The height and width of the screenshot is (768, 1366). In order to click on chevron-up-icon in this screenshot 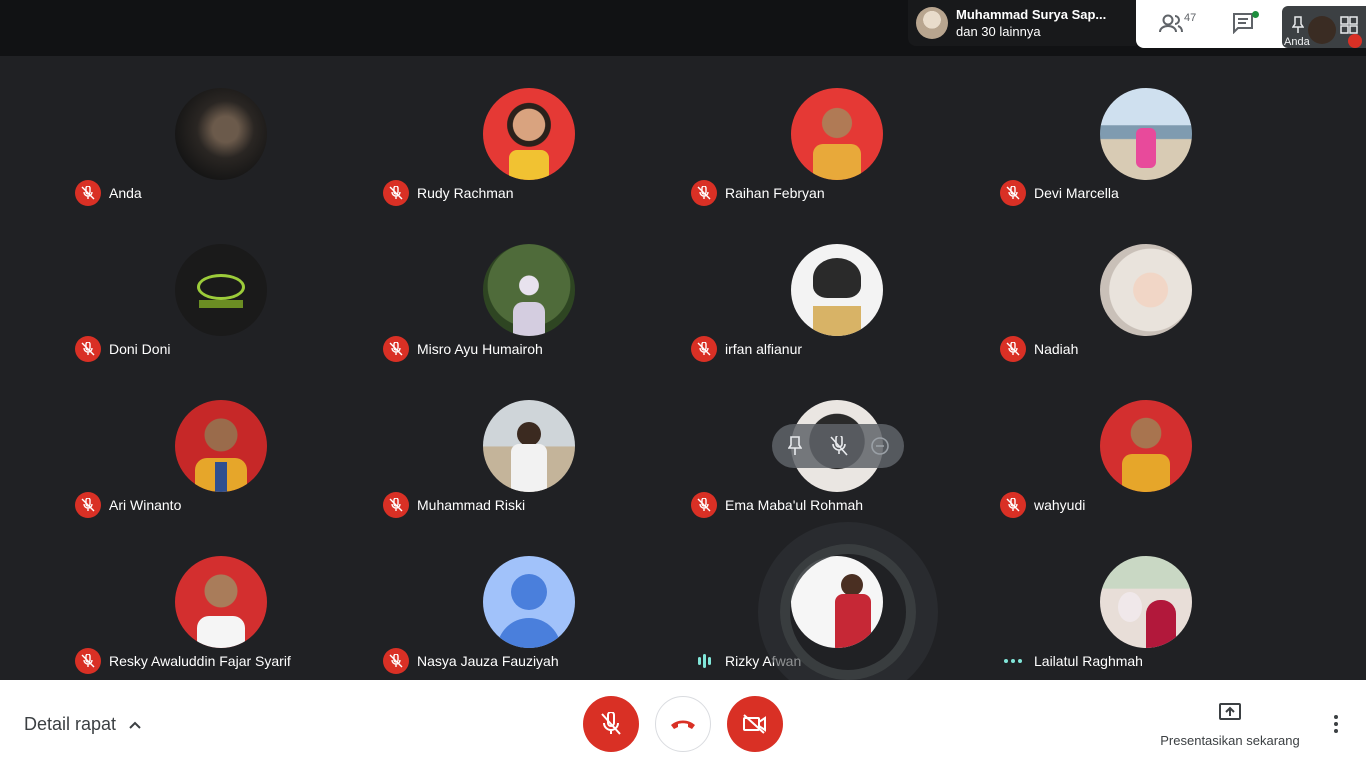, I will do `click(135, 725)`.